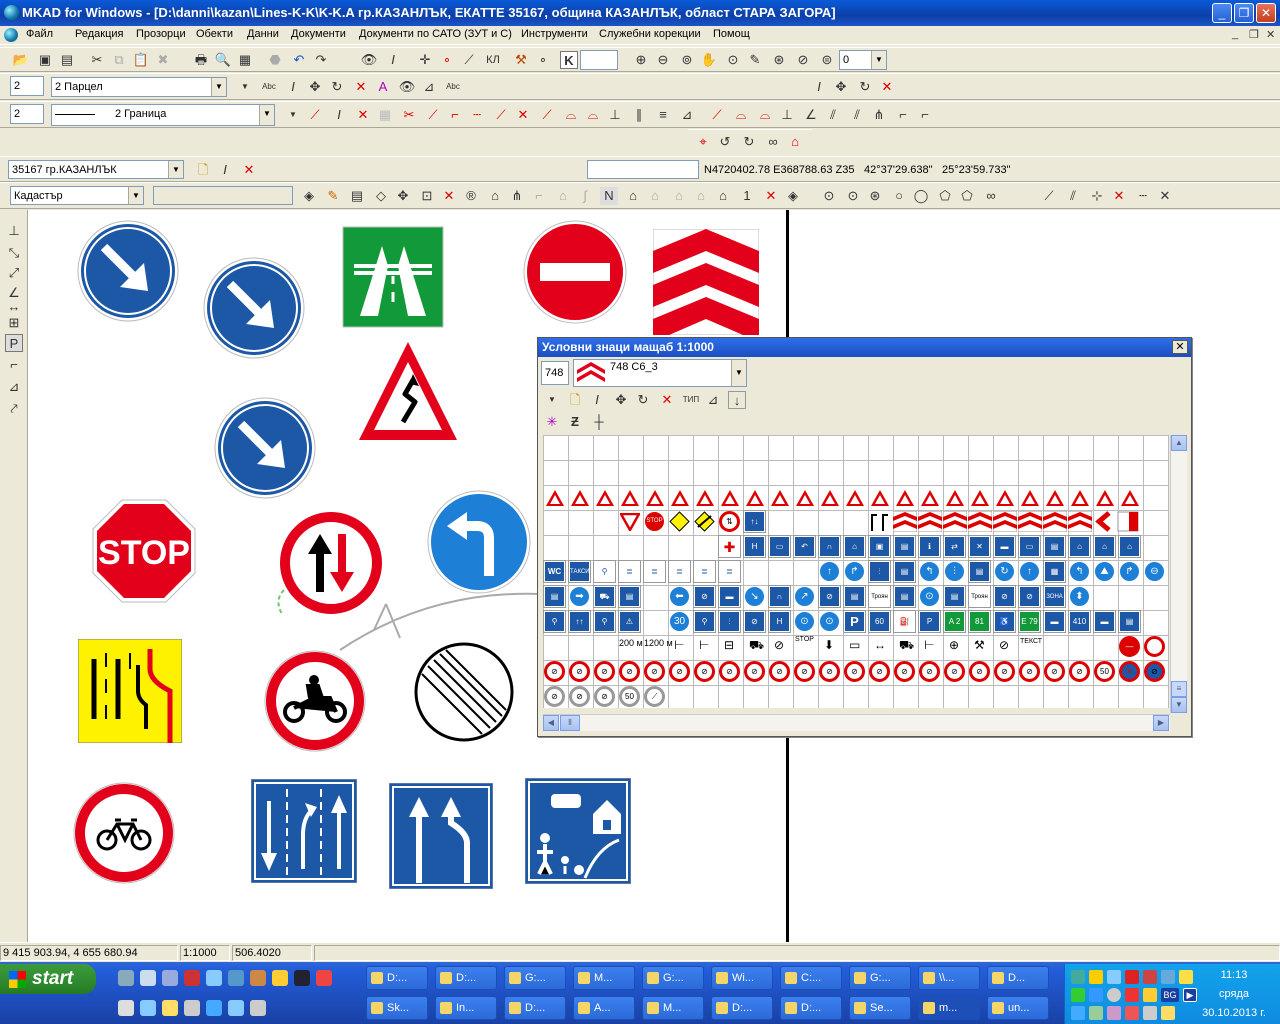  Describe the element at coordinates (318, 34) in the screenshot. I see `menu-documents: Документи` at that location.